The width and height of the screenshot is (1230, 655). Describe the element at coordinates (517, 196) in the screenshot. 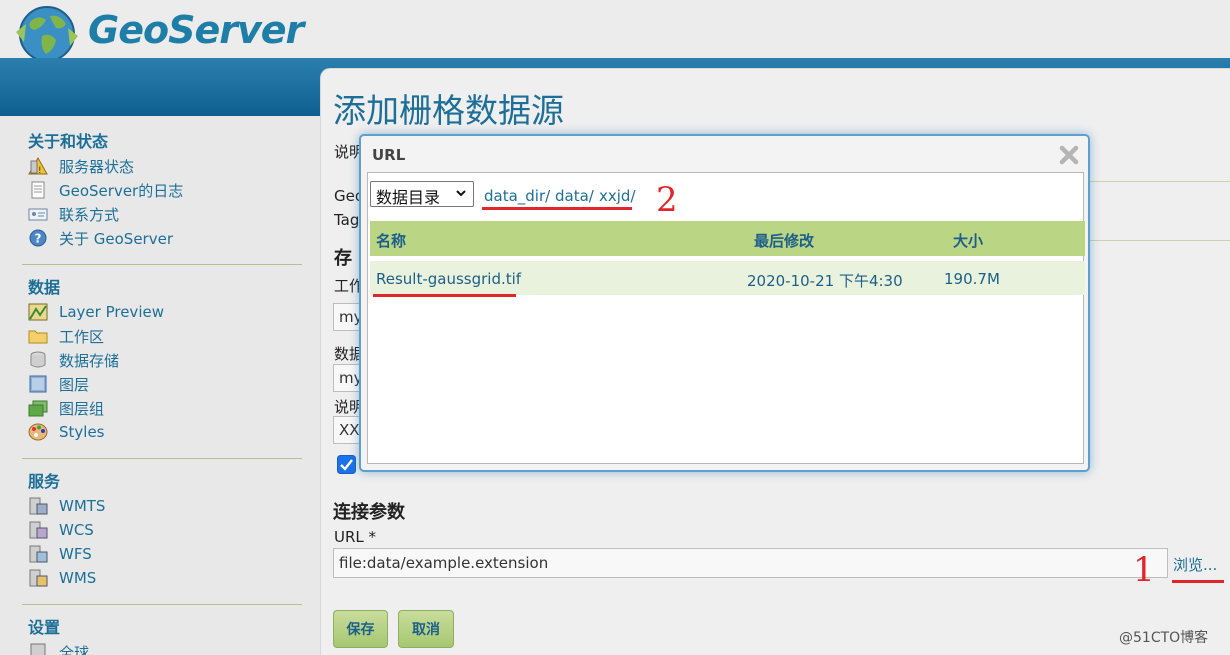

I see `breadcrumb-data-dir: data_dir/` at that location.